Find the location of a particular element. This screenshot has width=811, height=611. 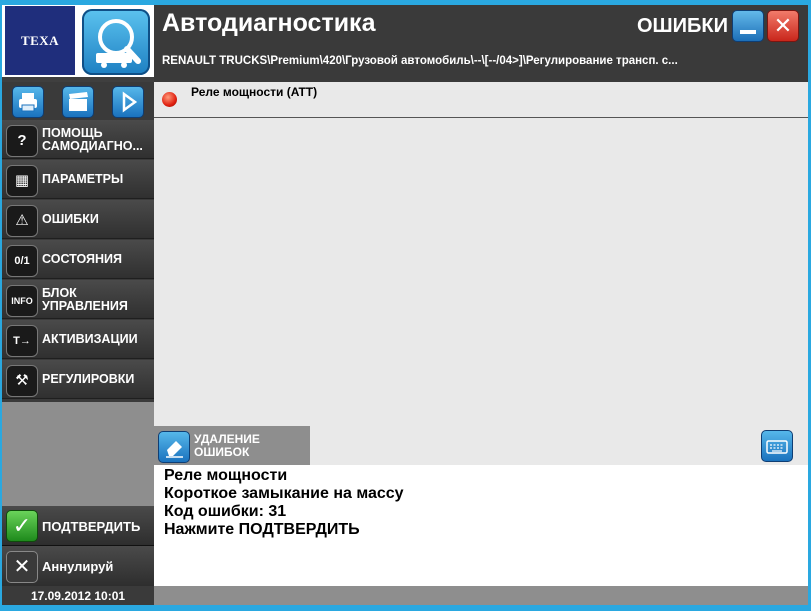

actions-bar: УДАЛЕНИЕ ОШИБОК is located at coordinates (481, 445).